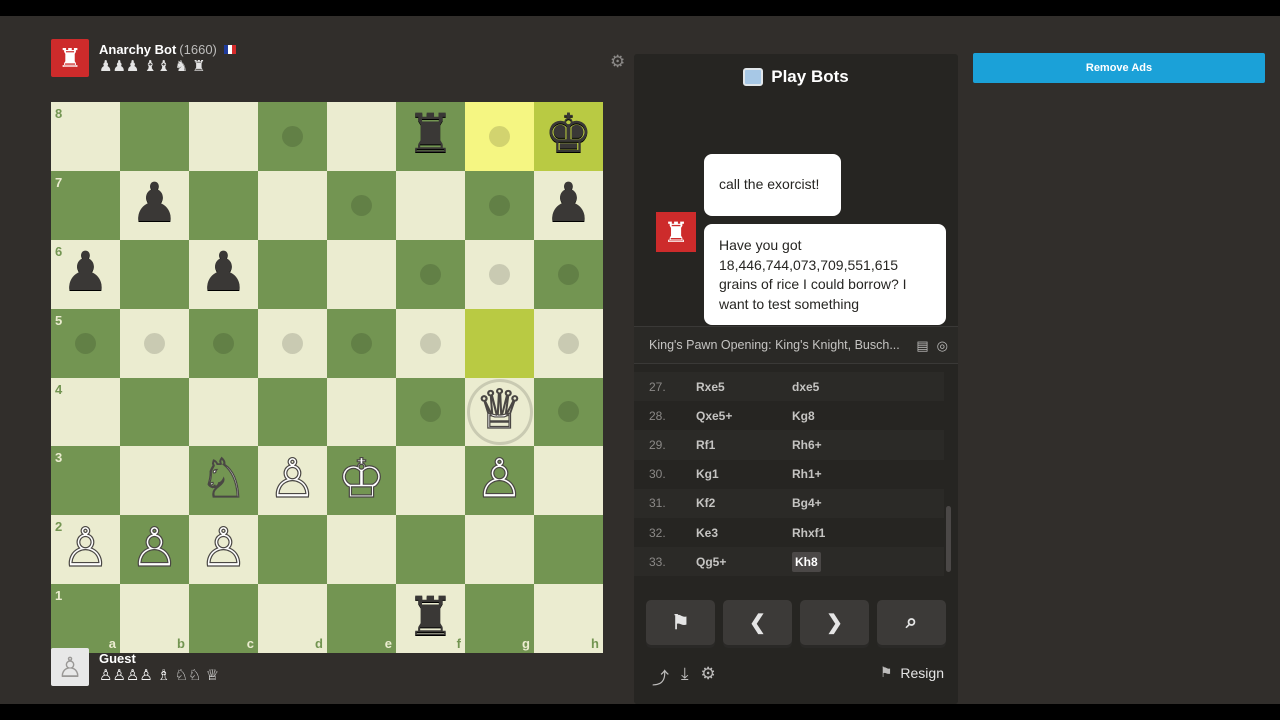 This screenshot has width=1280, height=720. Describe the element at coordinates (154, 343) in the screenshot. I see `square-b5` at that location.